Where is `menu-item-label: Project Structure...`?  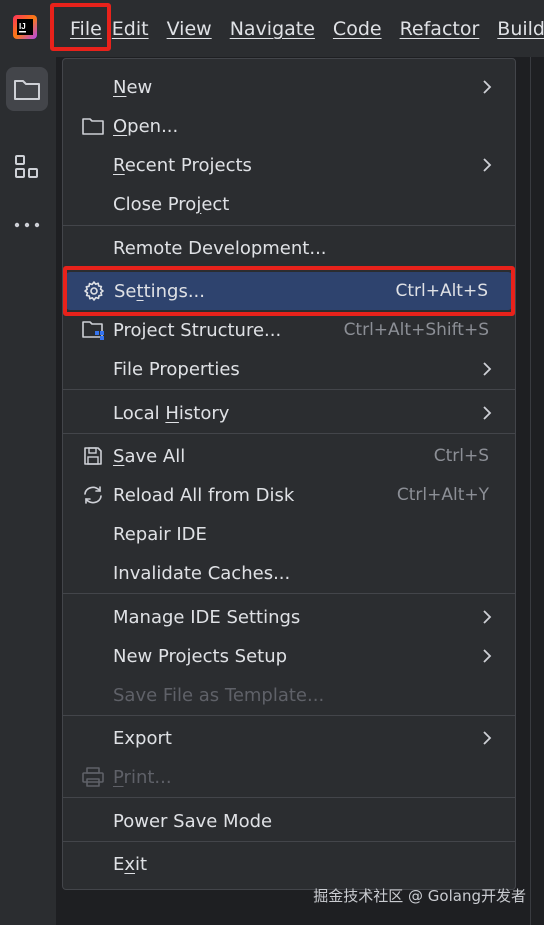
menu-item-label: Project Structure... is located at coordinates (197, 330).